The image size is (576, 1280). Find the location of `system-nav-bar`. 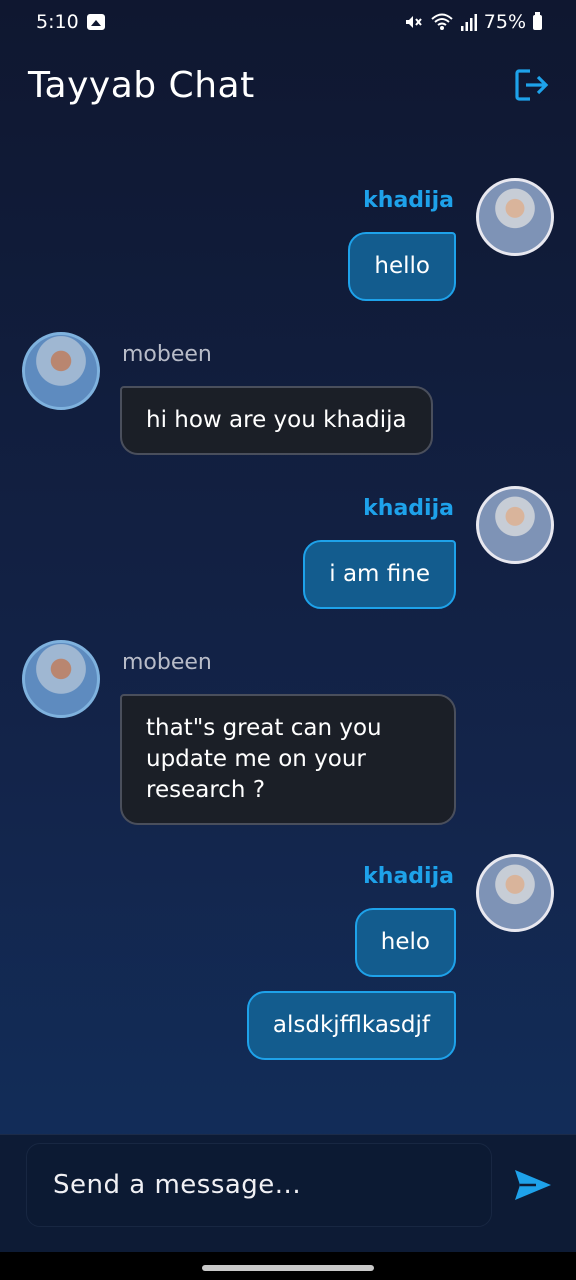

system-nav-bar is located at coordinates (288, 1266).